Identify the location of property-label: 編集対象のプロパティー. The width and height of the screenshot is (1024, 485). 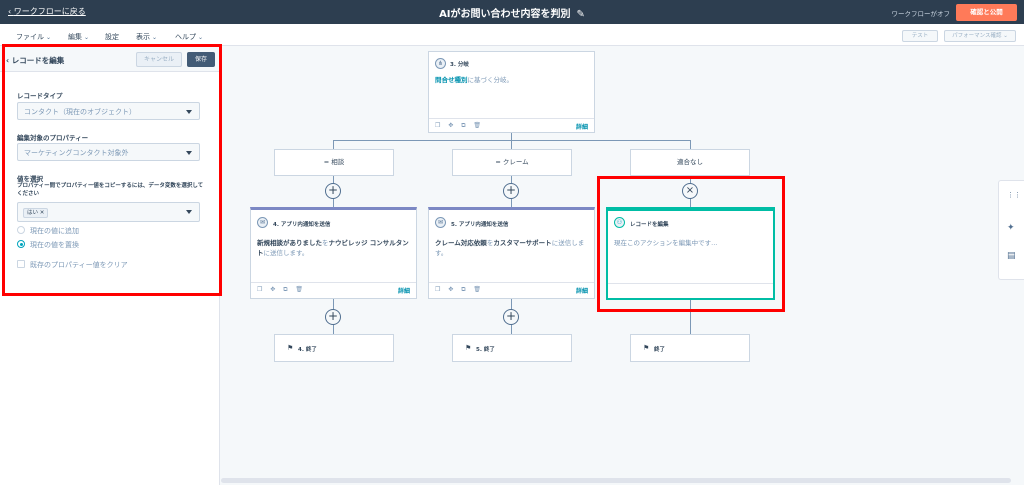
(53, 138).